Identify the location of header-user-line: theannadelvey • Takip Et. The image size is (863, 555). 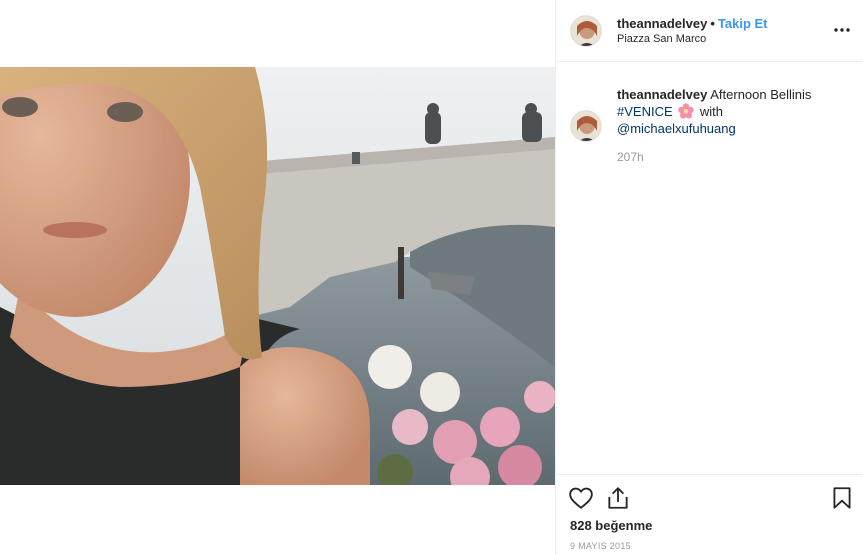
(692, 23).